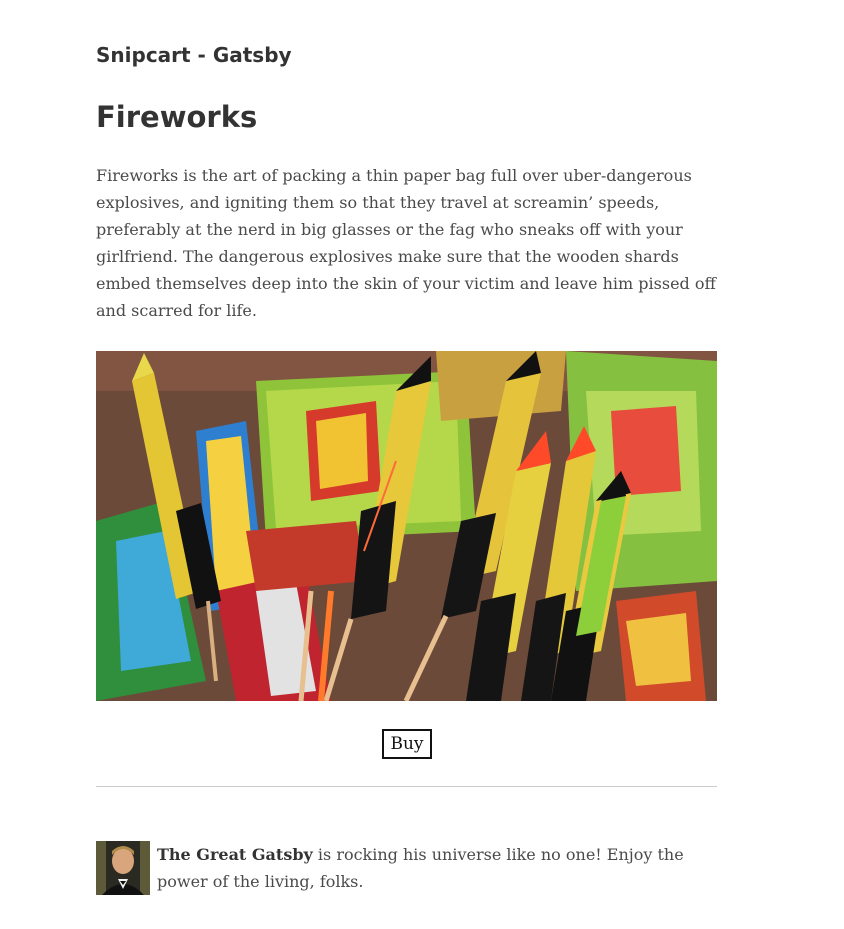 This screenshot has height=929, width=844. Describe the element at coordinates (123, 868) in the screenshot. I see `avatar` at that location.